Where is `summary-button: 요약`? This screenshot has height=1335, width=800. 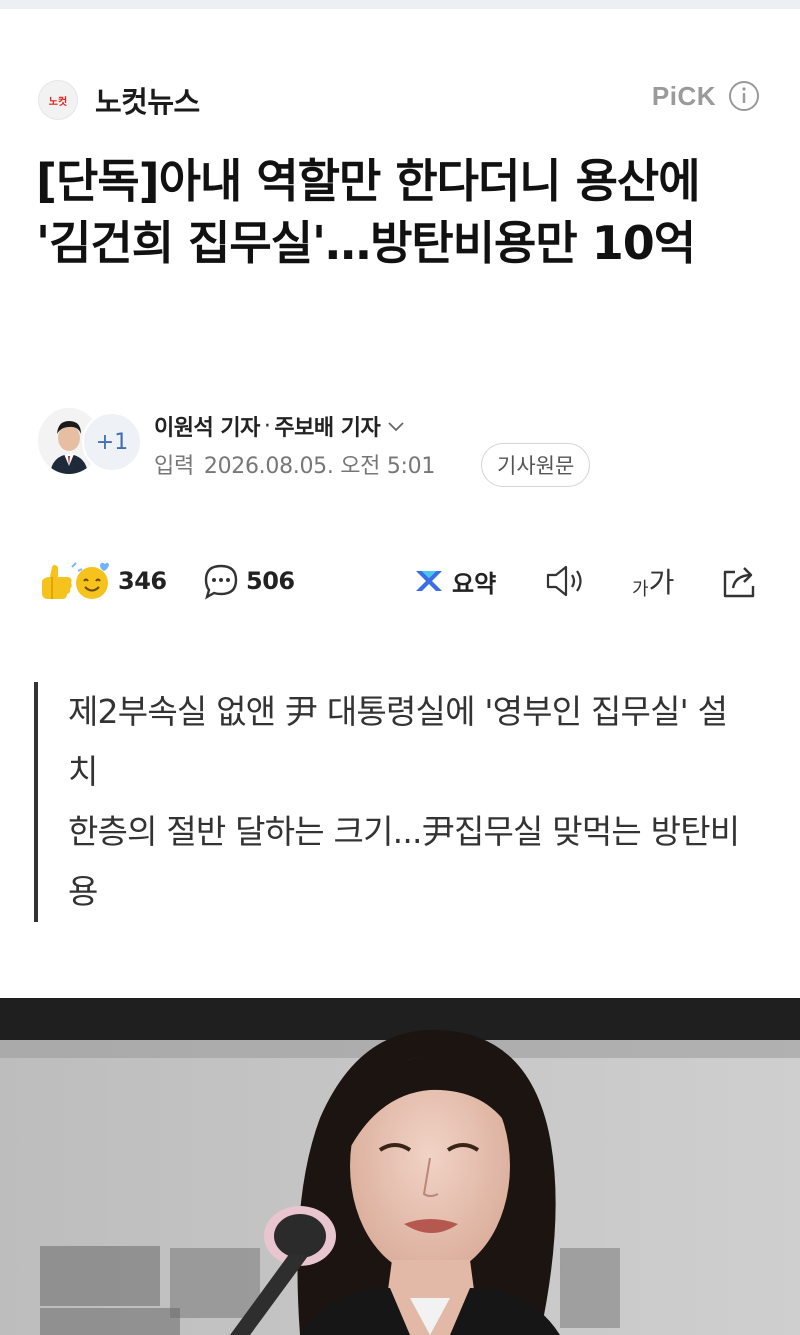
summary-button: 요약 is located at coordinates (454, 581).